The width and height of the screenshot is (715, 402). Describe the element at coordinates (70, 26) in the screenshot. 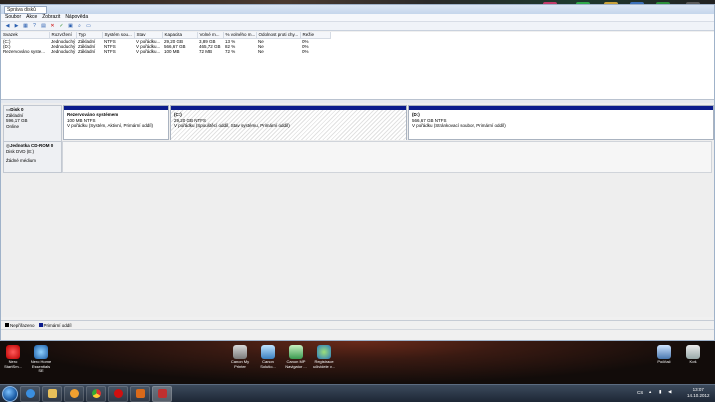

I see `open-icon: ▣` at that location.